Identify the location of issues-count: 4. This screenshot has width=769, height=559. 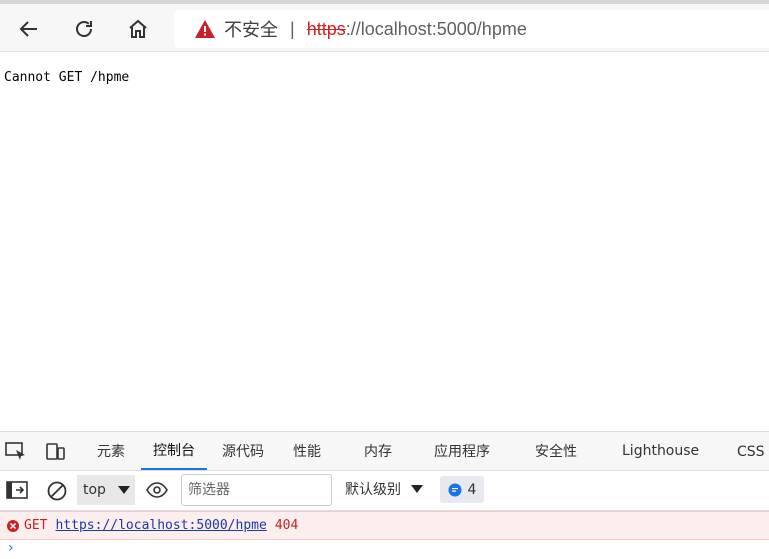
(472, 489).